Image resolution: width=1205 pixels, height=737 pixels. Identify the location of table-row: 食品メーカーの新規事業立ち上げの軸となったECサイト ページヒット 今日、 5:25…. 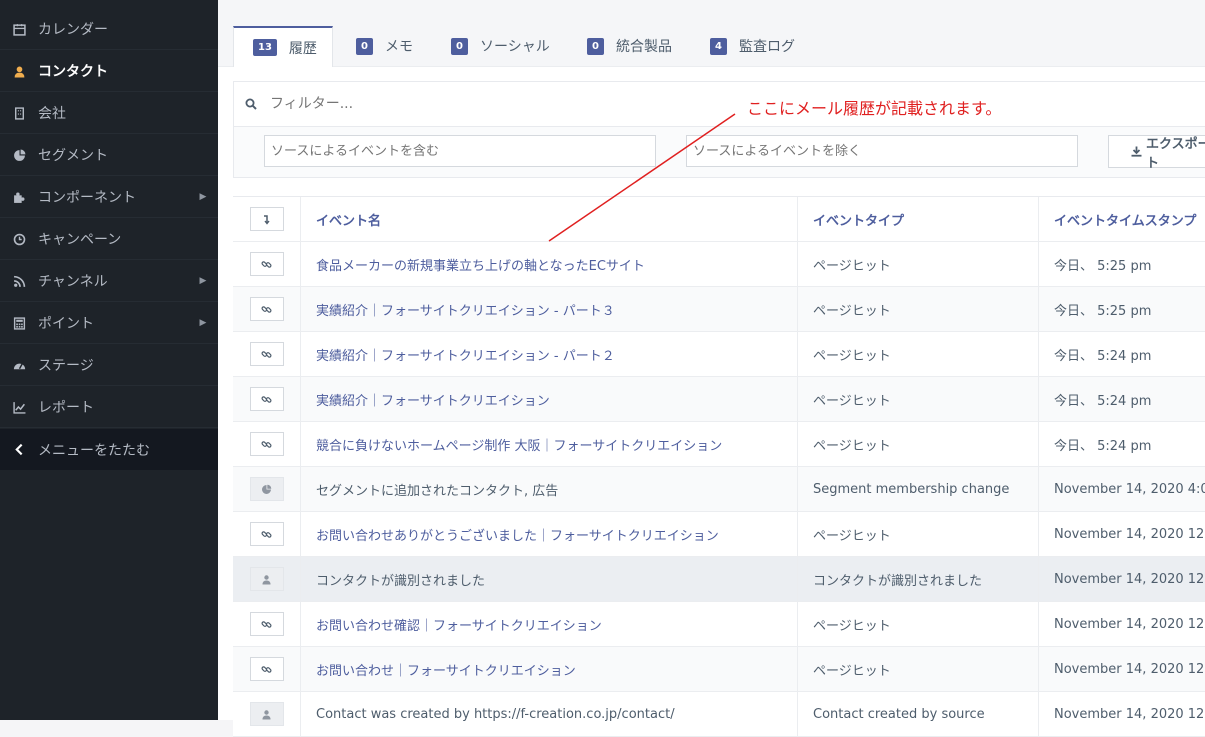
(719, 264).